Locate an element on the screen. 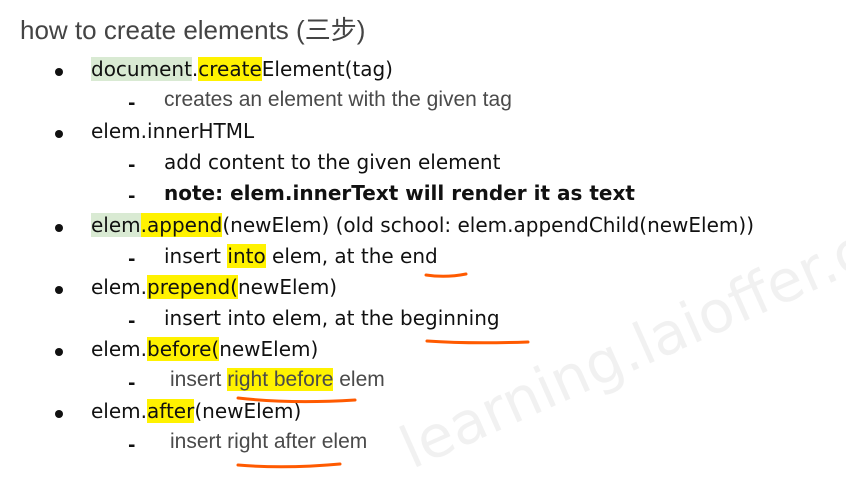 This screenshot has width=846, height=482. sub-list-item: insert right before elem is located at coordinates (277, 383).